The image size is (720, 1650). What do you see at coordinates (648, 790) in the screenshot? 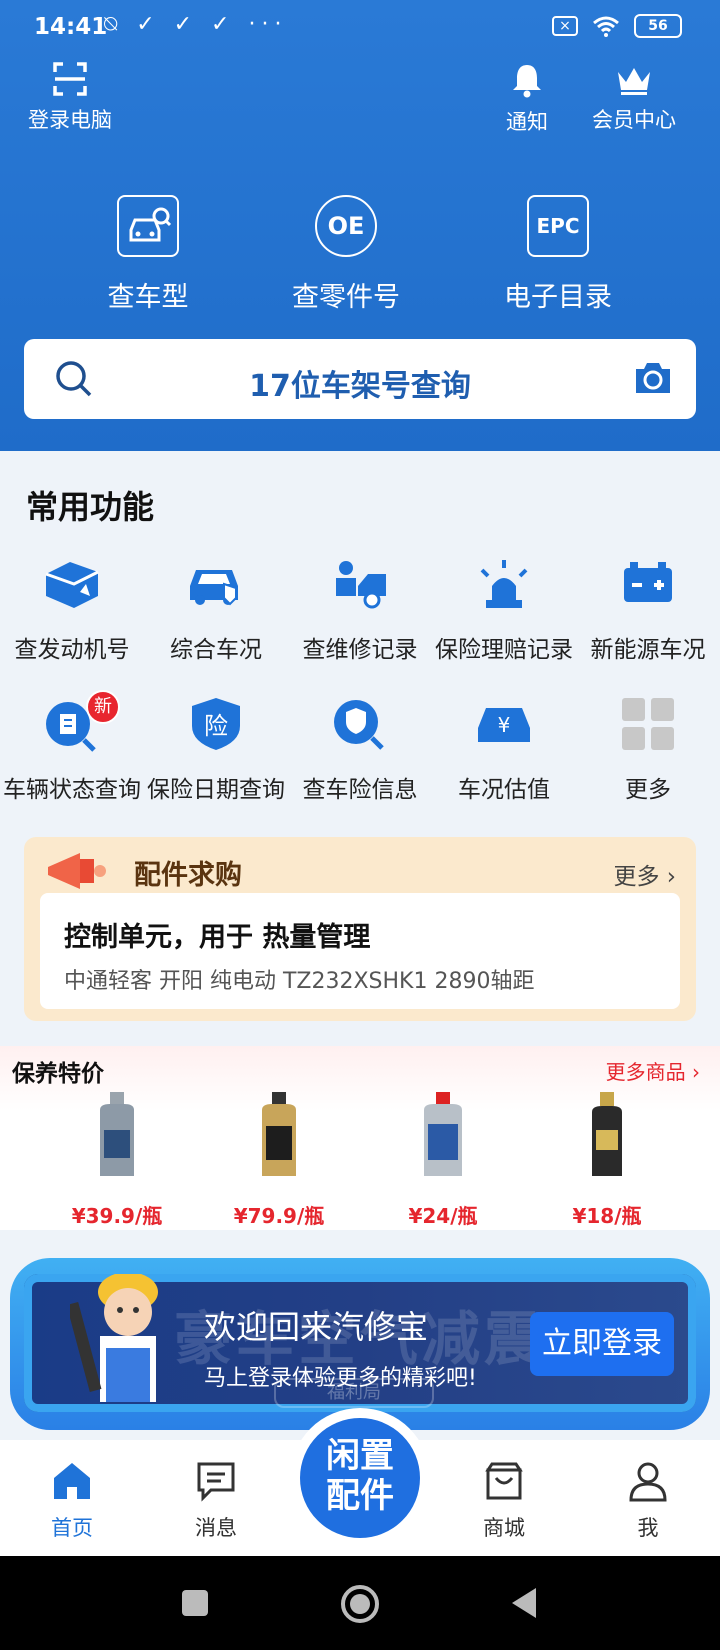
I see `func-more-label: 更多` at bounding box center [648, 790].